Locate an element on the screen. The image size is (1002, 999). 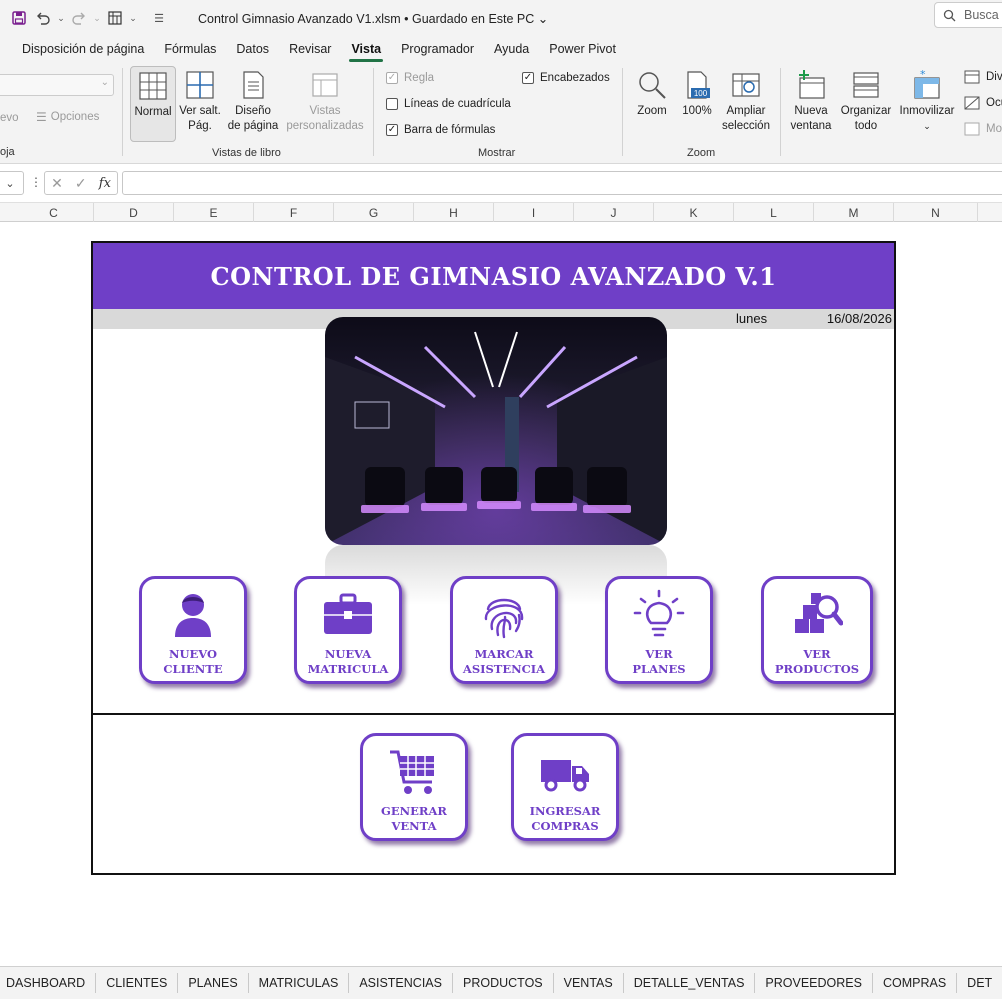
column-header: J is located at coordinates (614, 212).